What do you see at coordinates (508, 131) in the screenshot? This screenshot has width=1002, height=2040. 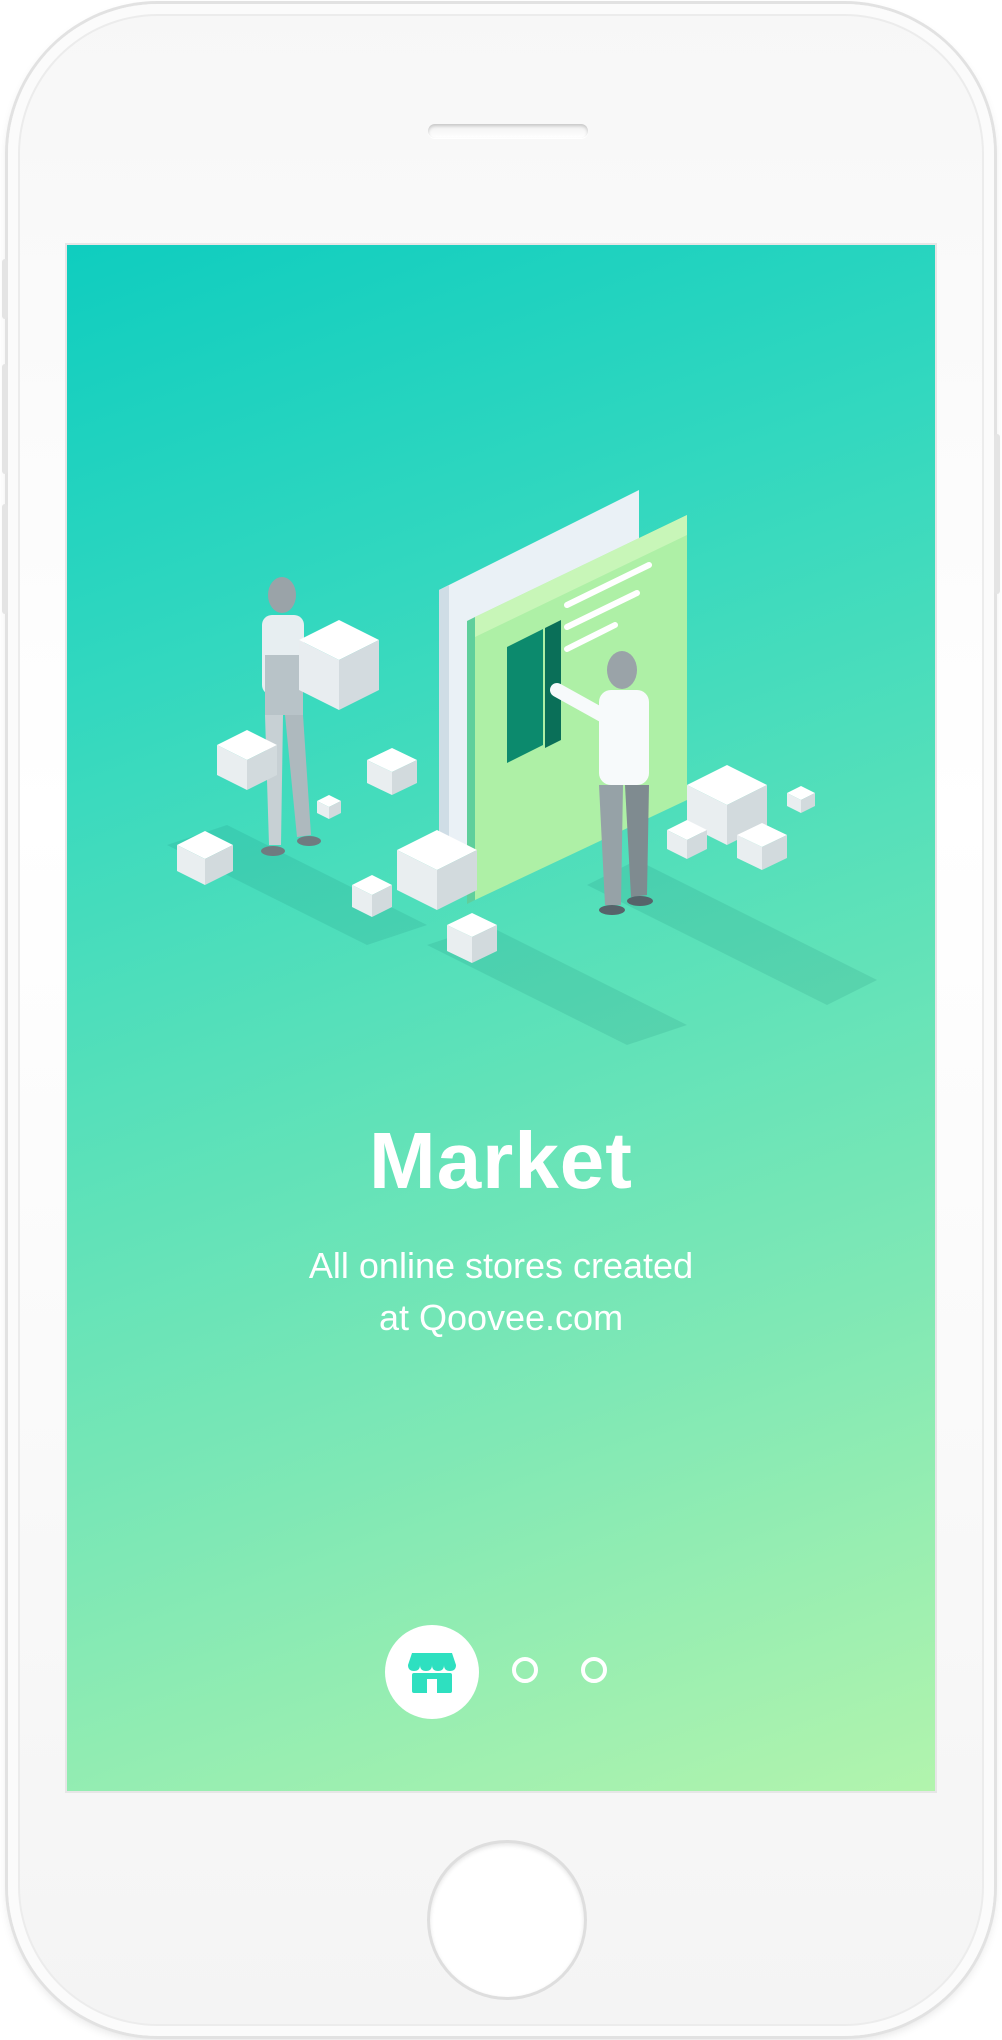 I see `earpiece-speaker` at bounding box center [508, 131].